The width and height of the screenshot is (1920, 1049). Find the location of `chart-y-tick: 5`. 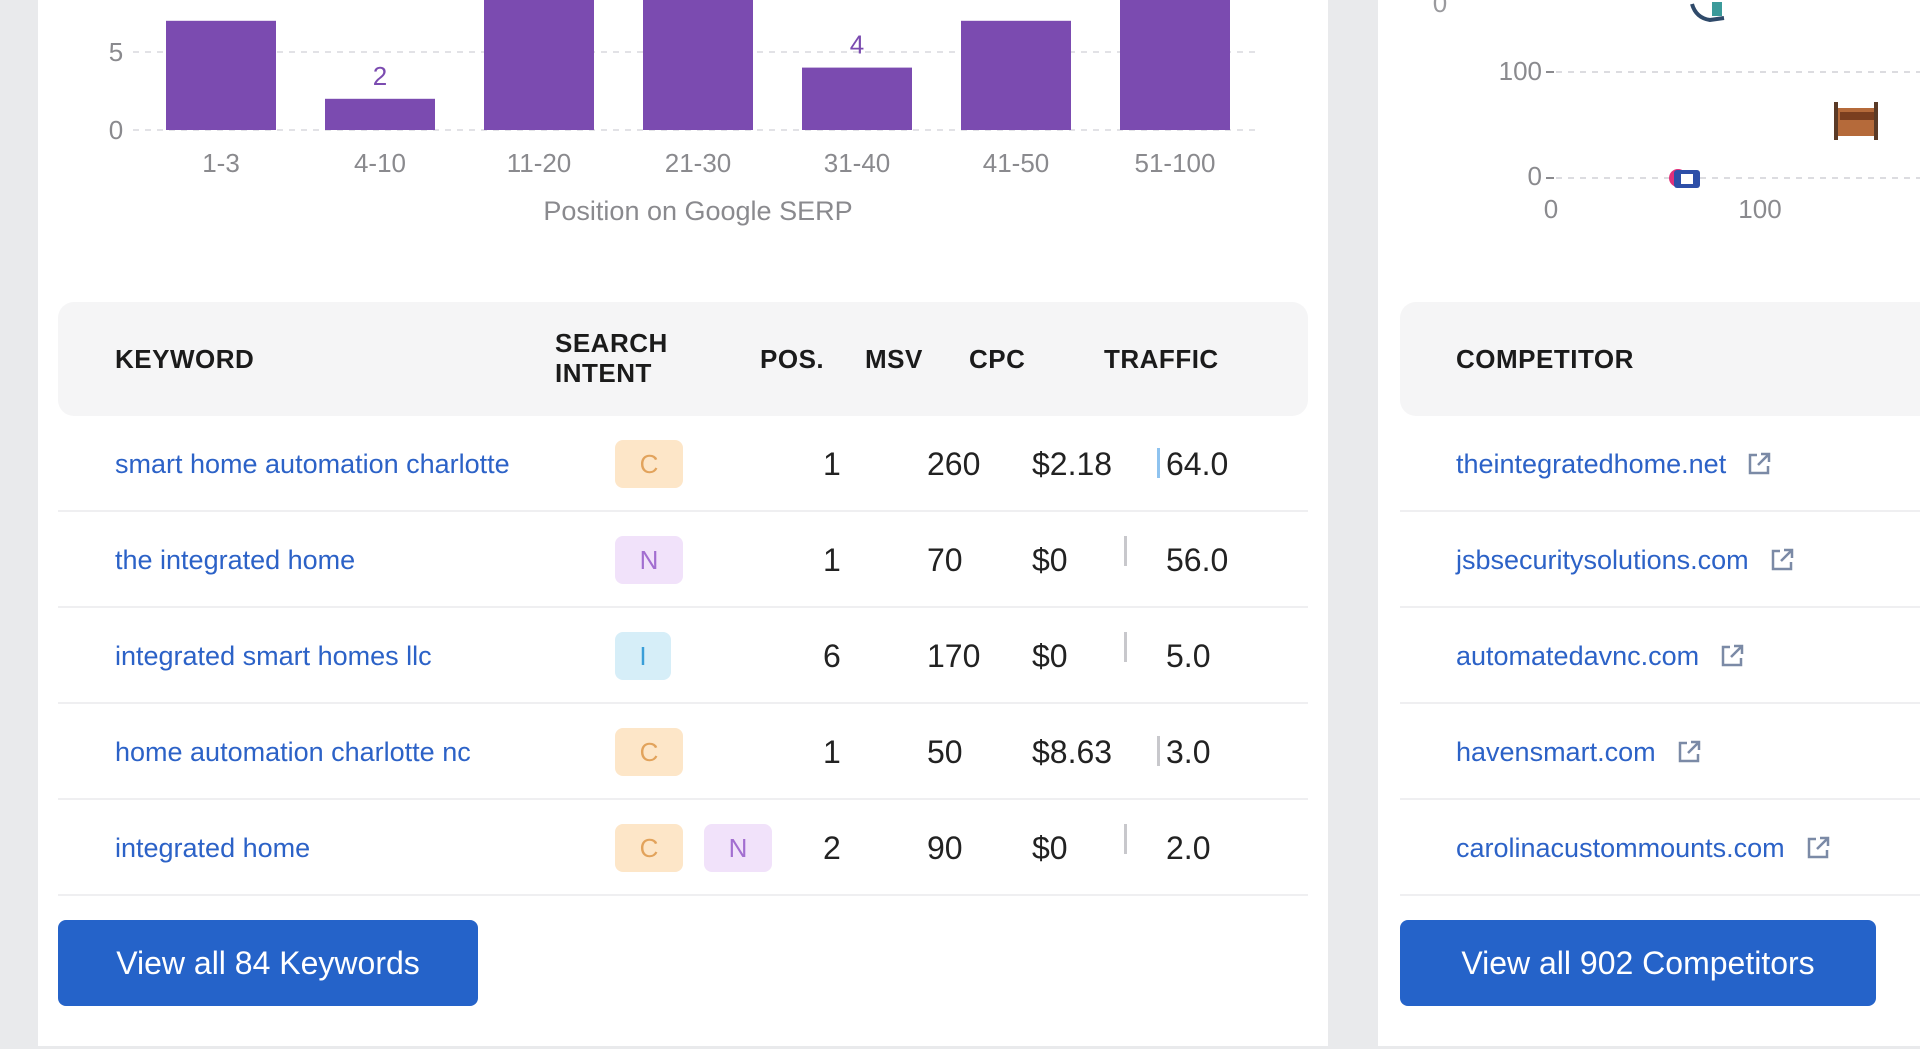

chart-y-tick: 5 is located at coordinates (116, 52).